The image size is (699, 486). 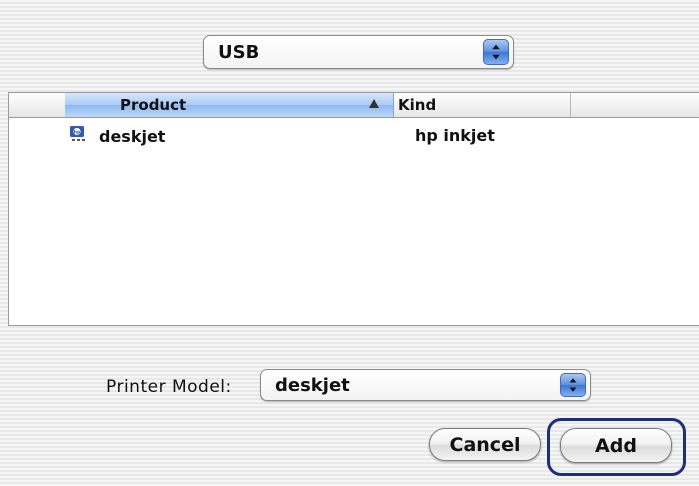 What do you see at coordinates (485, 444) in the screenshot?
I see `cancel-button: Cancel` at bounding box center [485, 444].